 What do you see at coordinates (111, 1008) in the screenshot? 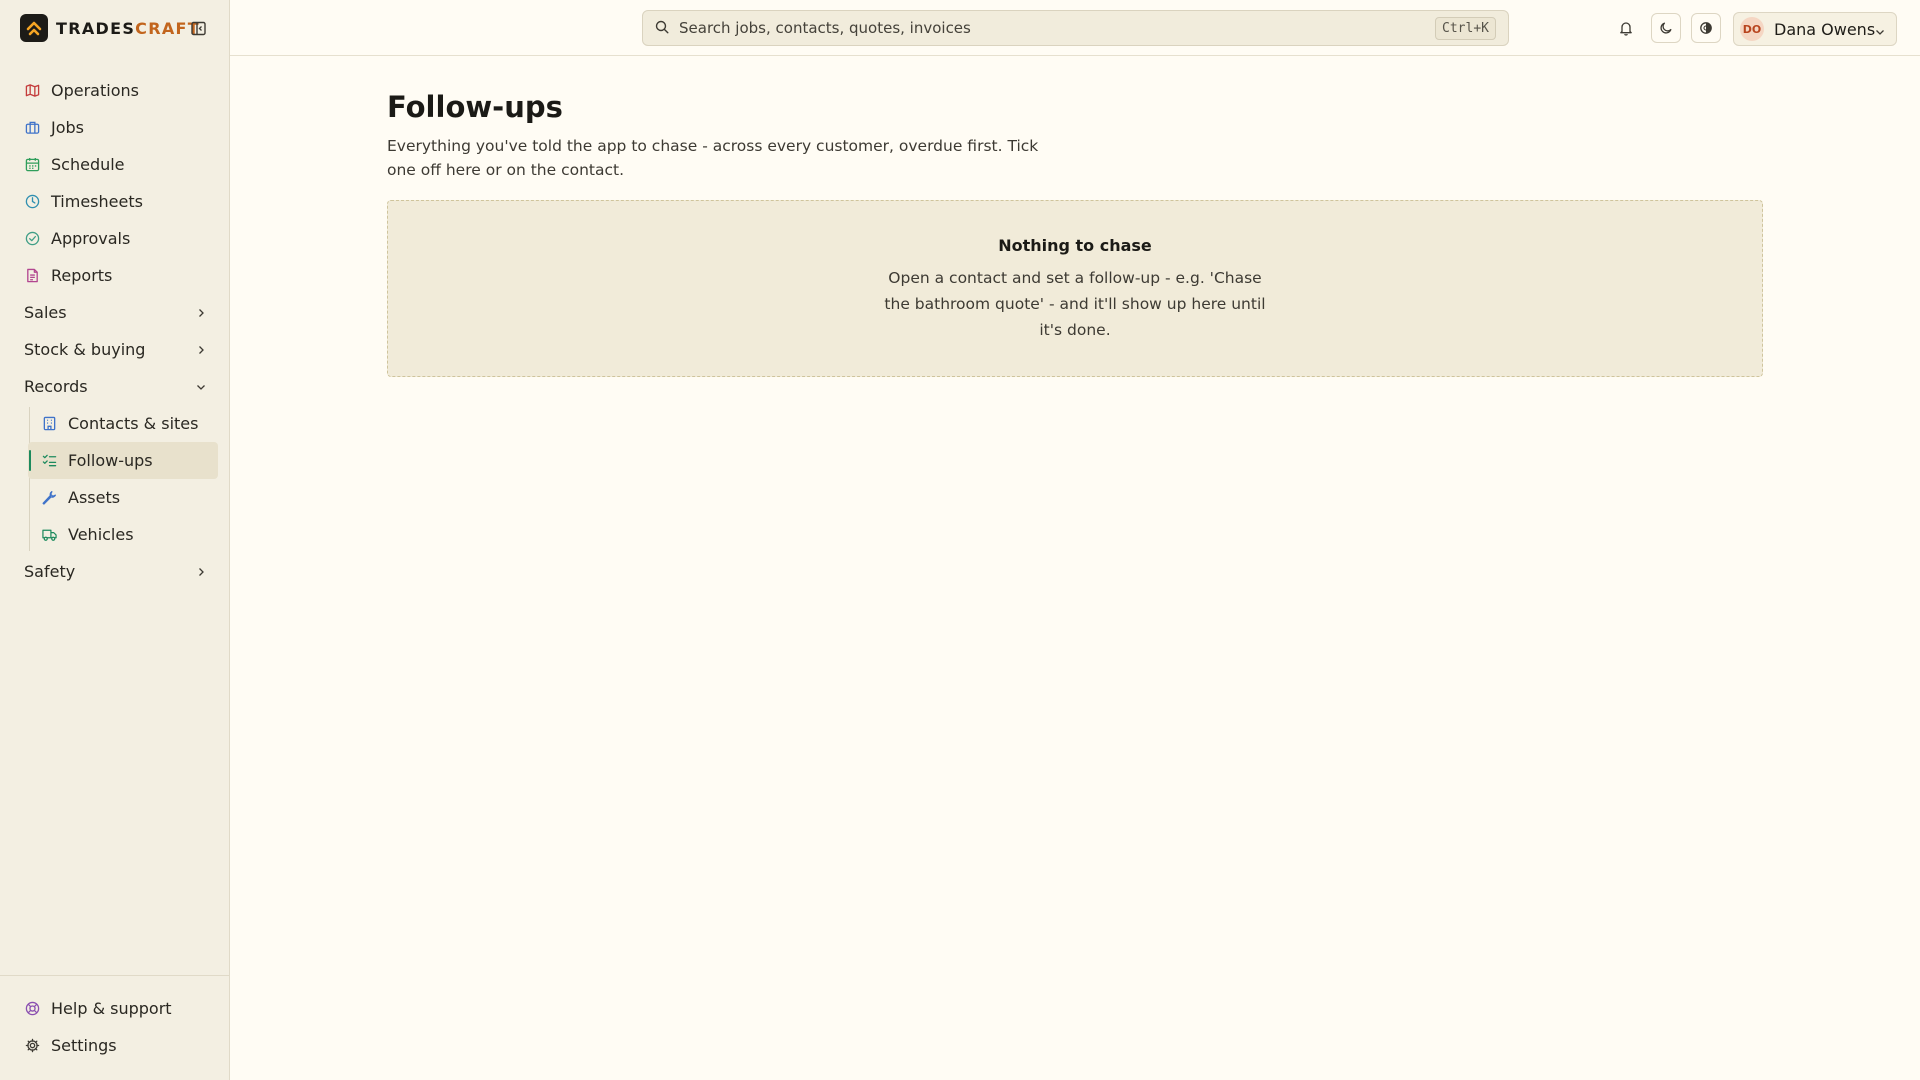
I see `sidebar-item-label: Help & support` at bounding box center [111, 1008].